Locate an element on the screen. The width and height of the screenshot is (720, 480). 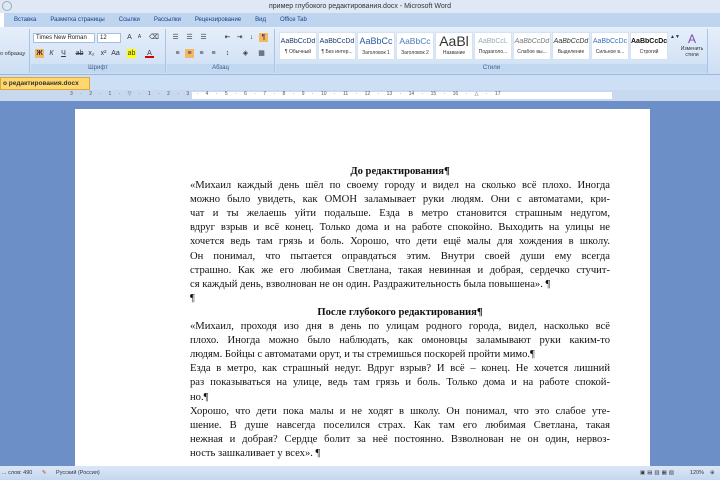
zoom-level: 120% is located at coordinates (697, 473).